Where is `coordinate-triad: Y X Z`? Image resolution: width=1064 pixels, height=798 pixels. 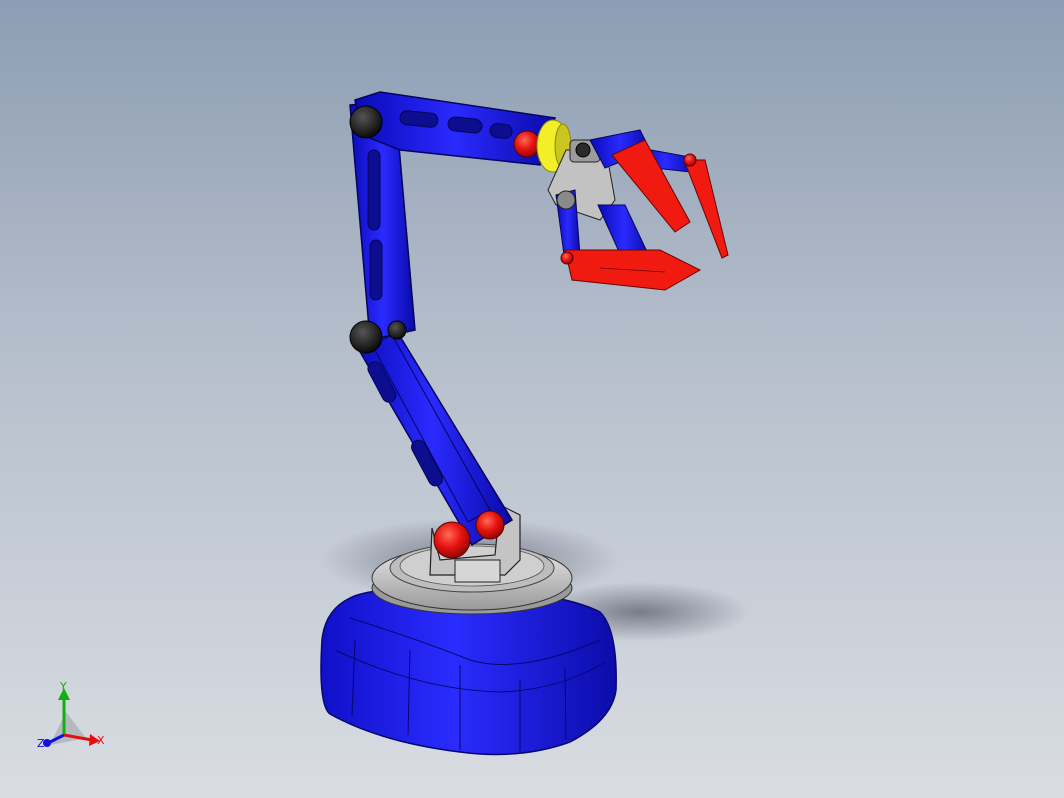
coordinate-triad: Y X Z is located at coordinates (71, 715).